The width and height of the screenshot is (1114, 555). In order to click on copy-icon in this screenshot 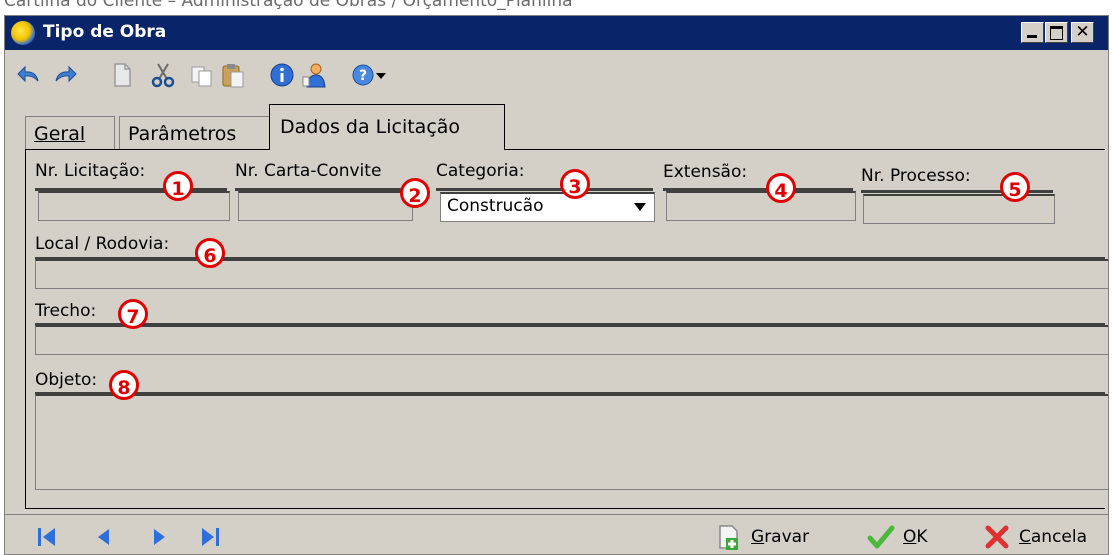, I will do `click(202, 75)`.